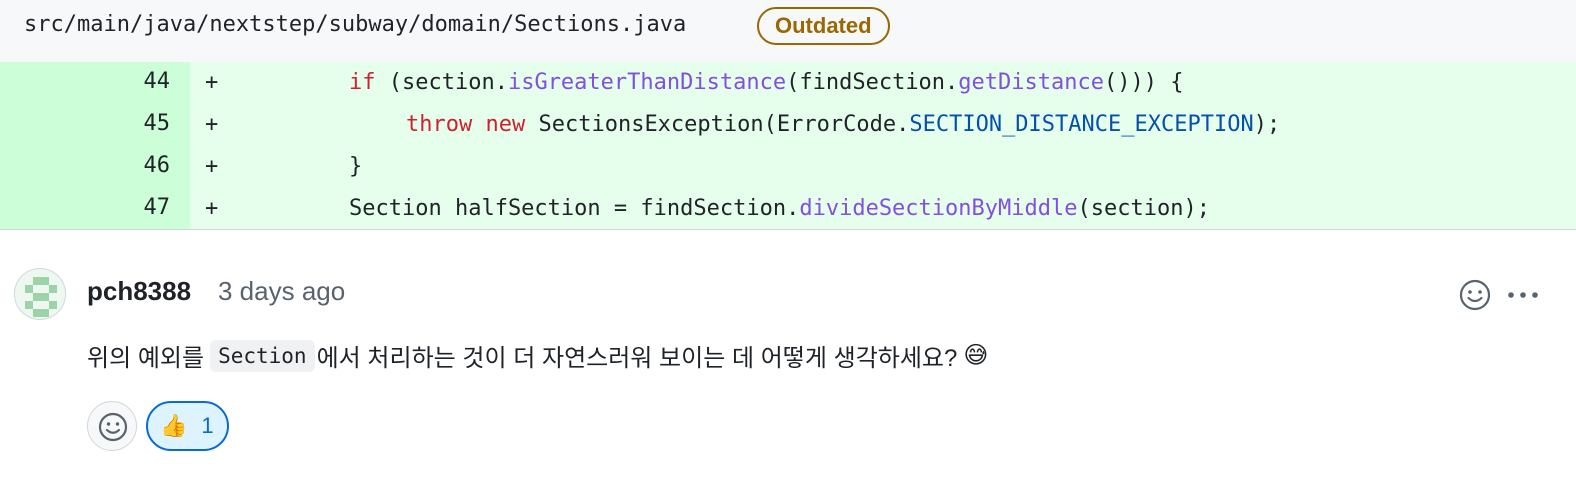  Describe the element at coordinates (823, 26) in the screenshot. I see `outdated-badge: Outdated` at that location.